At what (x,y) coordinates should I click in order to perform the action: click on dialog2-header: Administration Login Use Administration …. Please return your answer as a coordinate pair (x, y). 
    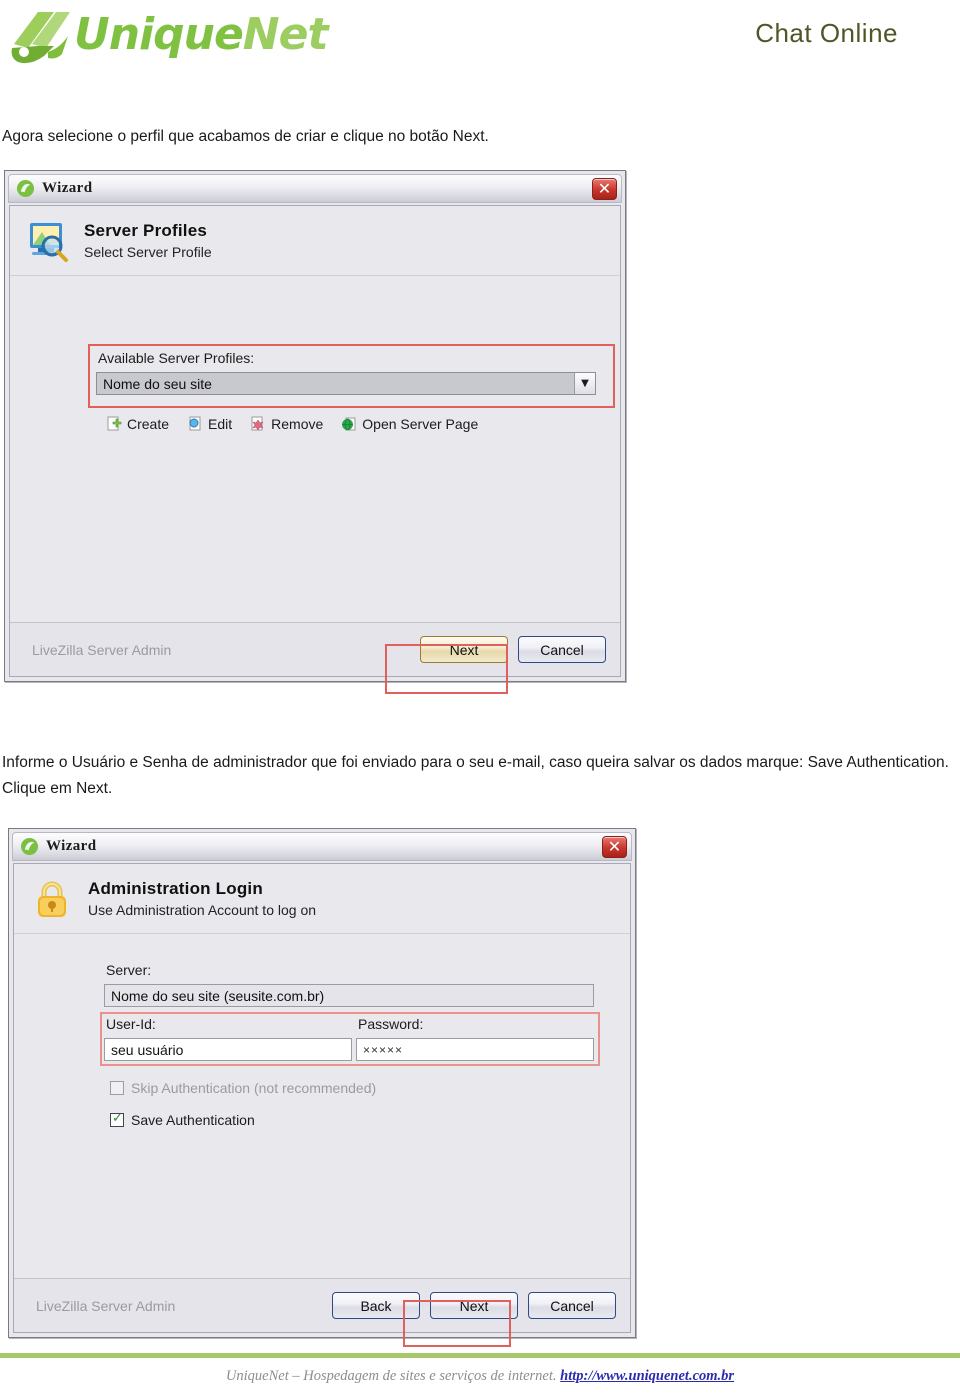
    Looking at the image, I should click on (322, 899).